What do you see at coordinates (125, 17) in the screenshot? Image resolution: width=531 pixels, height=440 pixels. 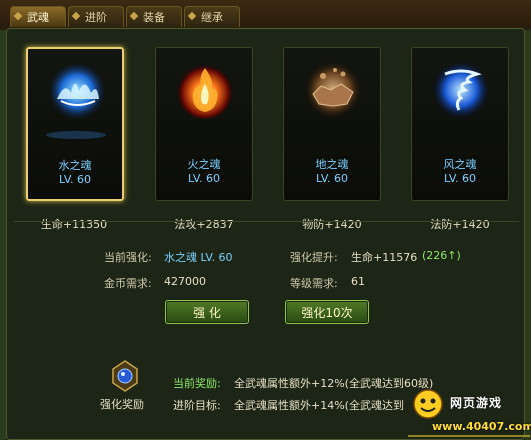 I see `tab-bar: 武魂 进阶 装备 继承` at bounding box center [125, 17].